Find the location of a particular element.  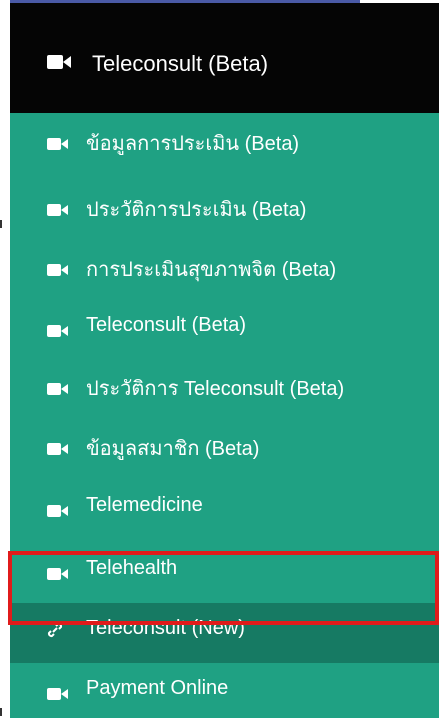

menu-item-teleconsult-beta: Teleconsult (Beta) is located at coordinates (224, 328).